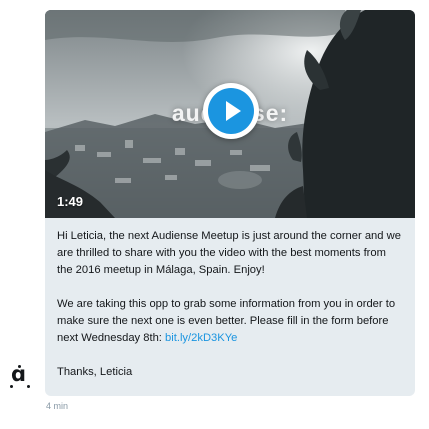  What do you see at coordinates (19, 366) in the screenshot?
I see `avatar-dot-top` at bounding box center [19, 366].